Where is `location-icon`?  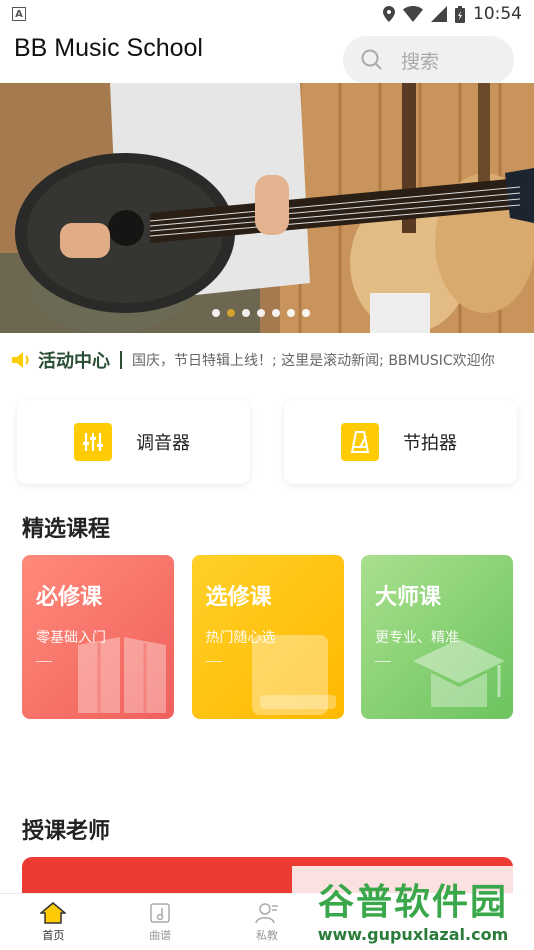 location-icon is located at coordinates (389, 14).